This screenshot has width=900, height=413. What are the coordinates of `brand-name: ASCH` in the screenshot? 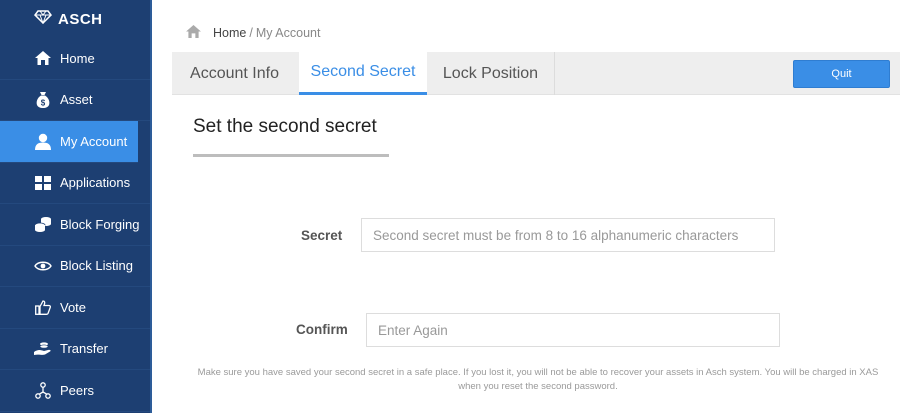 It's located at (80, 19).